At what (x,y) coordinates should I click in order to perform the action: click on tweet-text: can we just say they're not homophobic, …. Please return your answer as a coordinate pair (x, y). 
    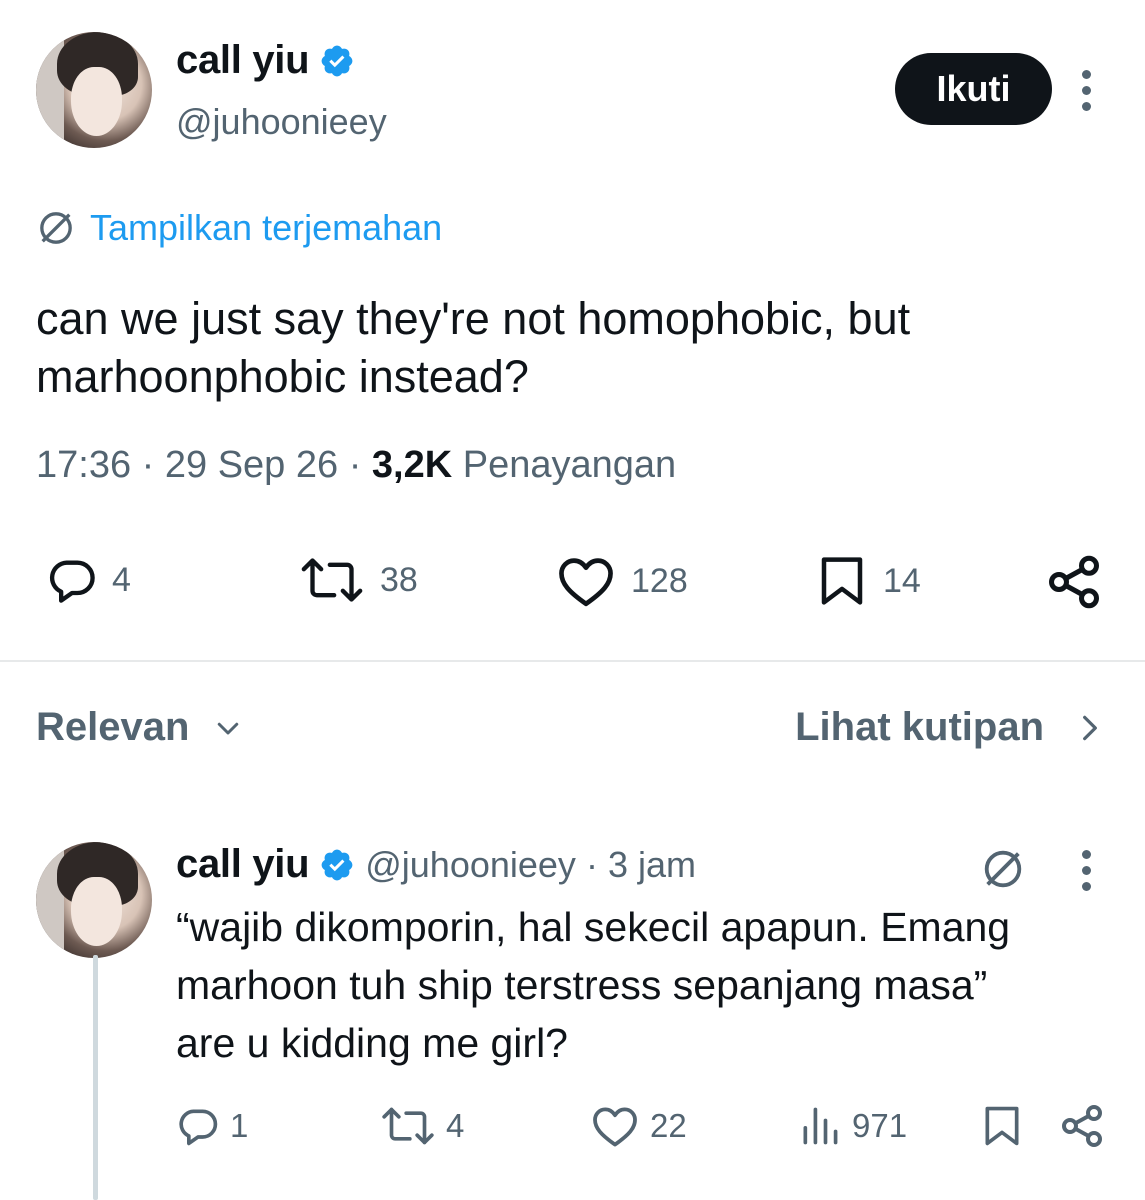
    Looking at the image, I should click on (576, 348).